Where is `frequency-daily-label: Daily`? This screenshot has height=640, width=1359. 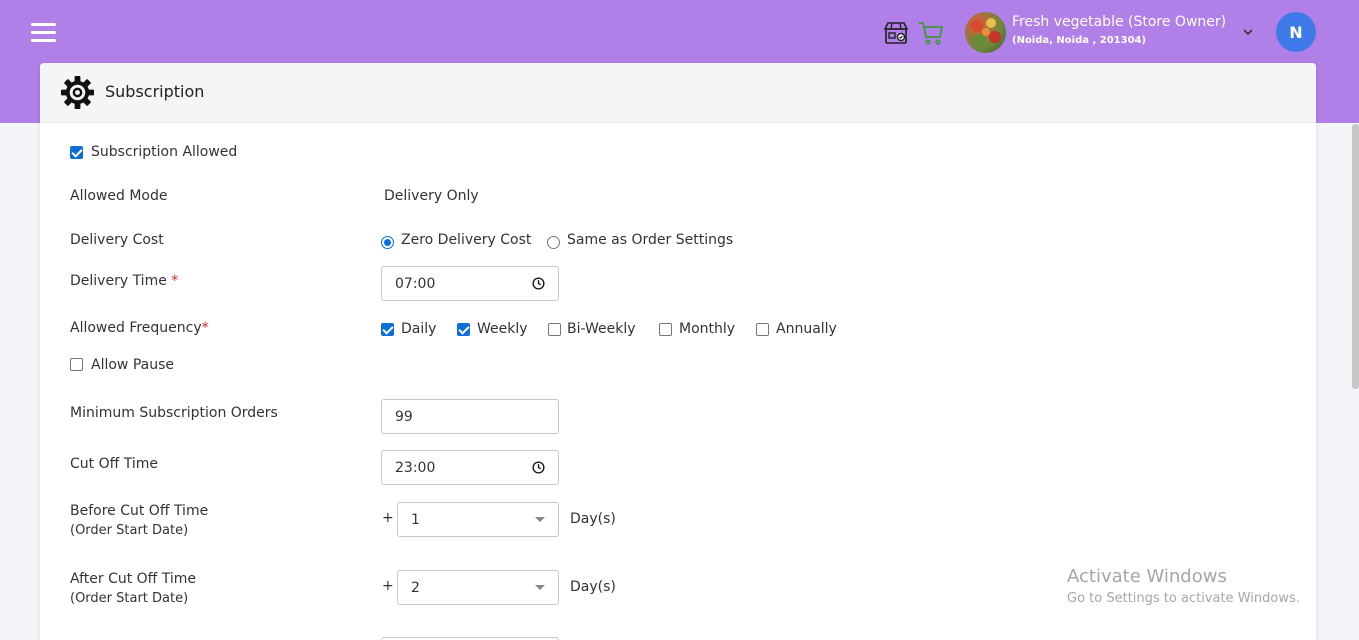 frequency-daily-label: Daily is located at coordinates (418, 329).